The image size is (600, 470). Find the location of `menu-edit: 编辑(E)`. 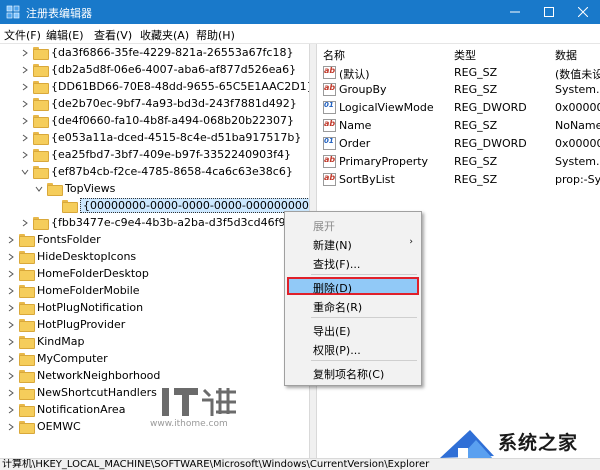

menu-edit: 编辑(E) is located at coordinates (65, 35).